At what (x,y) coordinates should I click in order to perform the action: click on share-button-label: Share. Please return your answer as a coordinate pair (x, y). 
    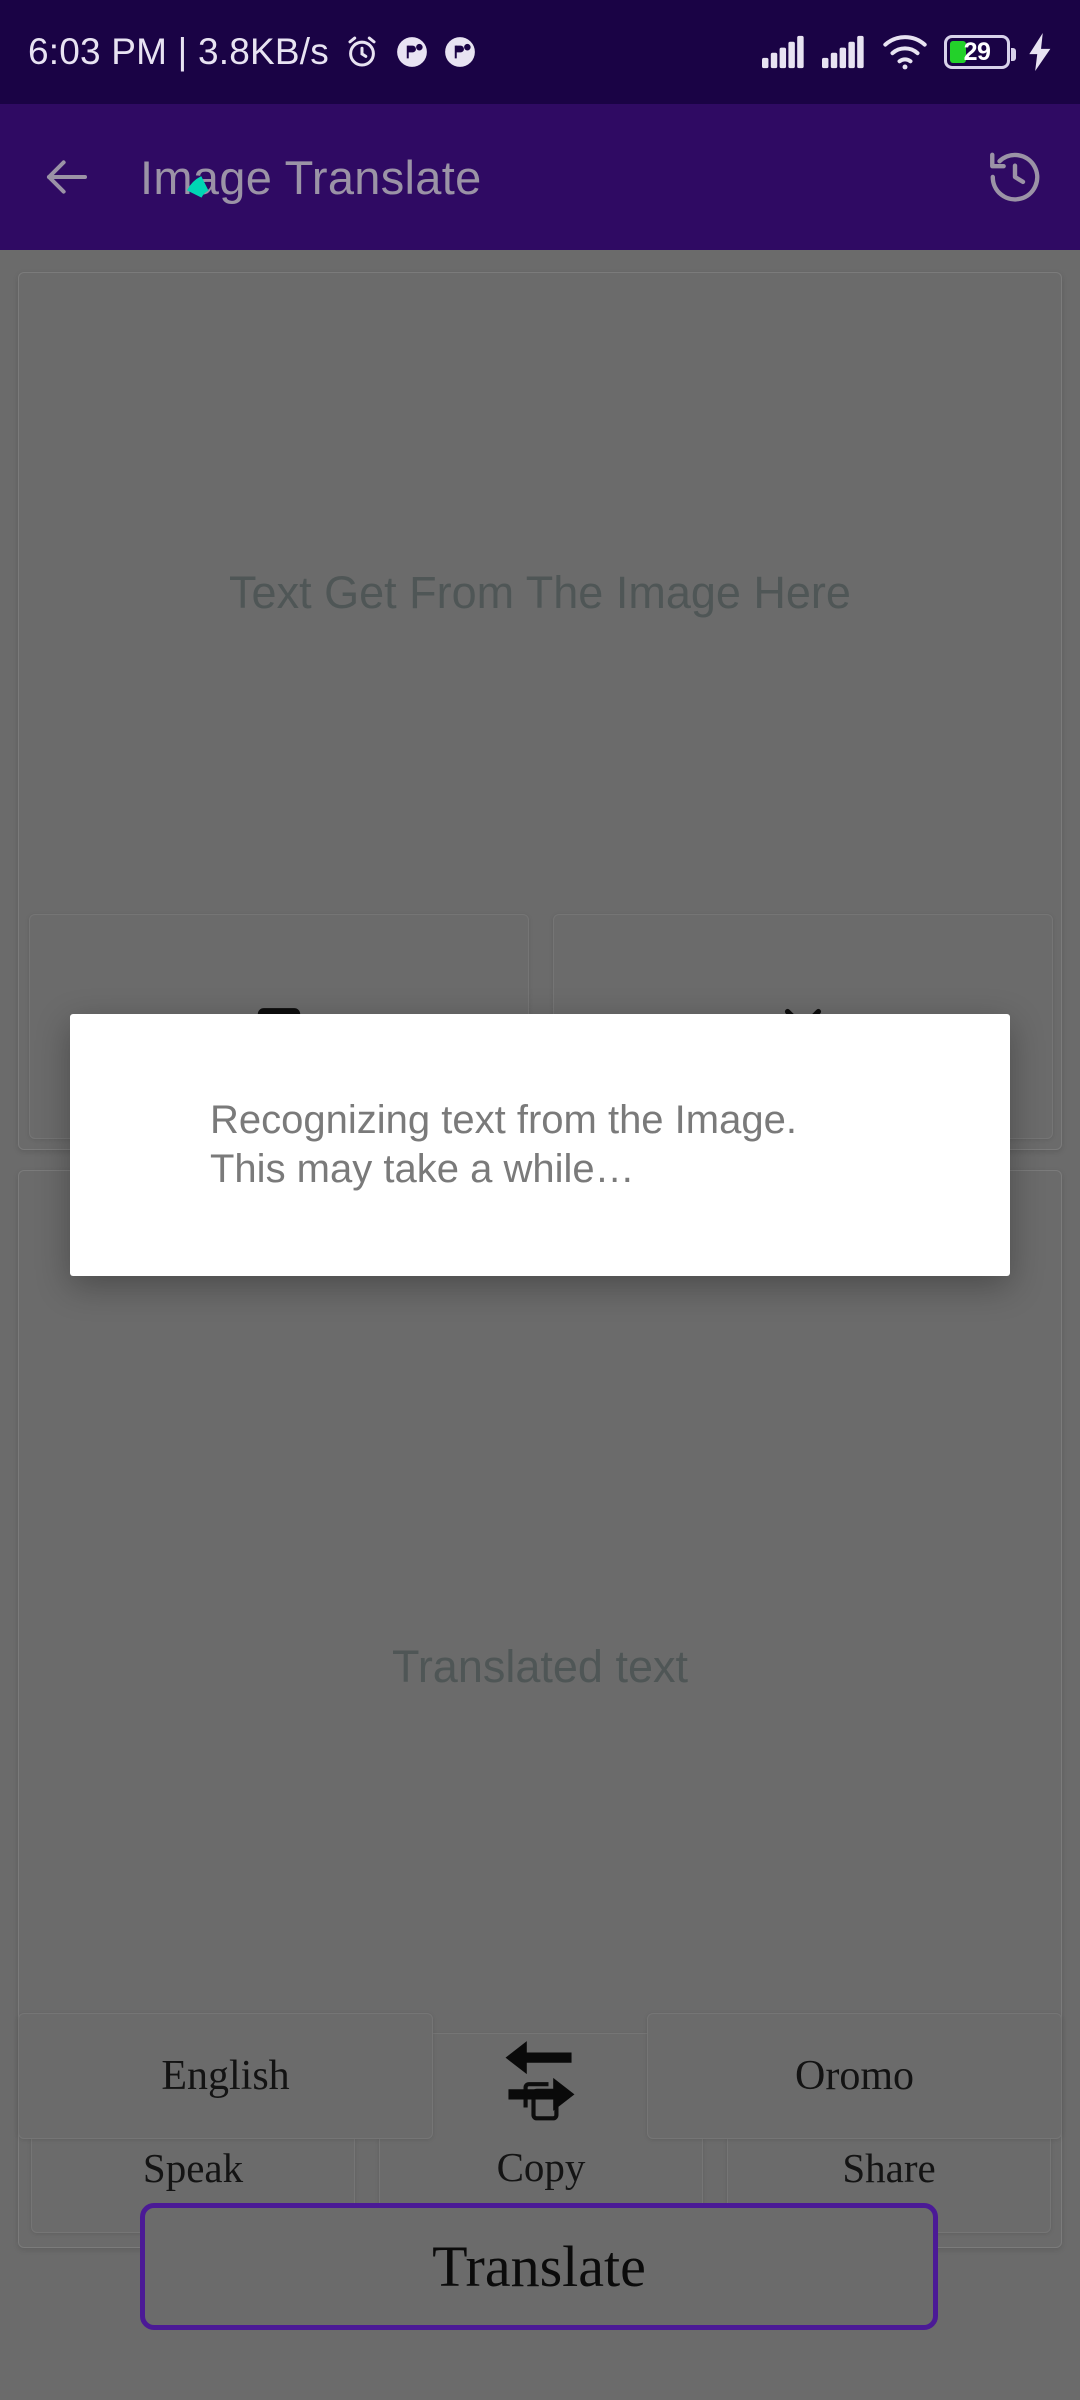
    Looking at the image, I should click on (889, 2168).